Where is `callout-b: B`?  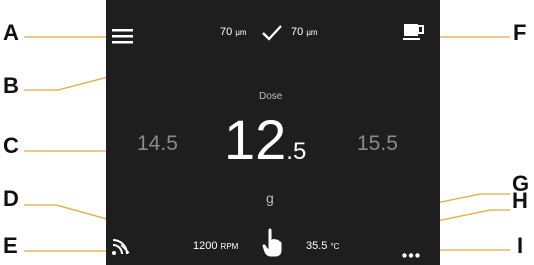
callout-b: B is located at coordinates (11, 85).